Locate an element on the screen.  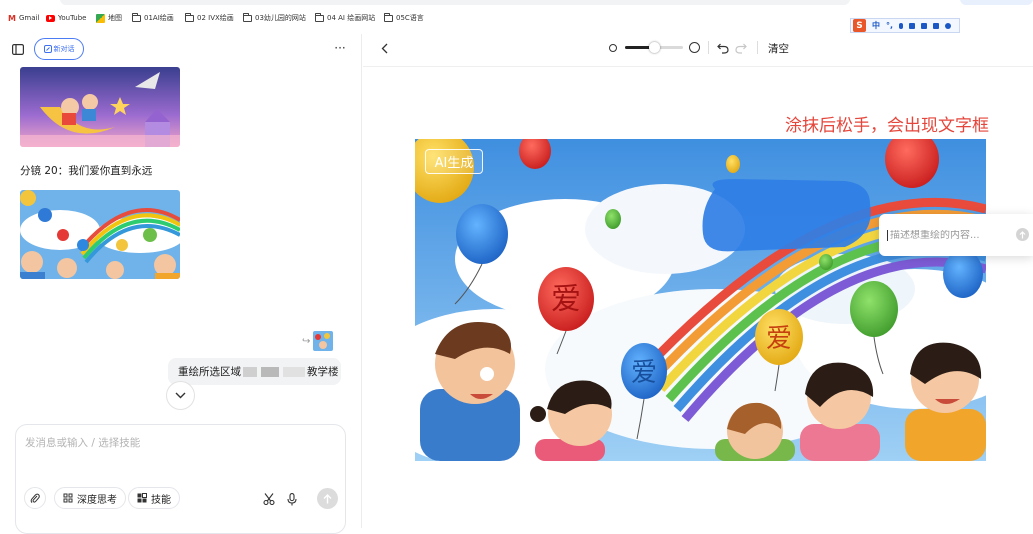
undo-button is located at coordinates (723, 48).